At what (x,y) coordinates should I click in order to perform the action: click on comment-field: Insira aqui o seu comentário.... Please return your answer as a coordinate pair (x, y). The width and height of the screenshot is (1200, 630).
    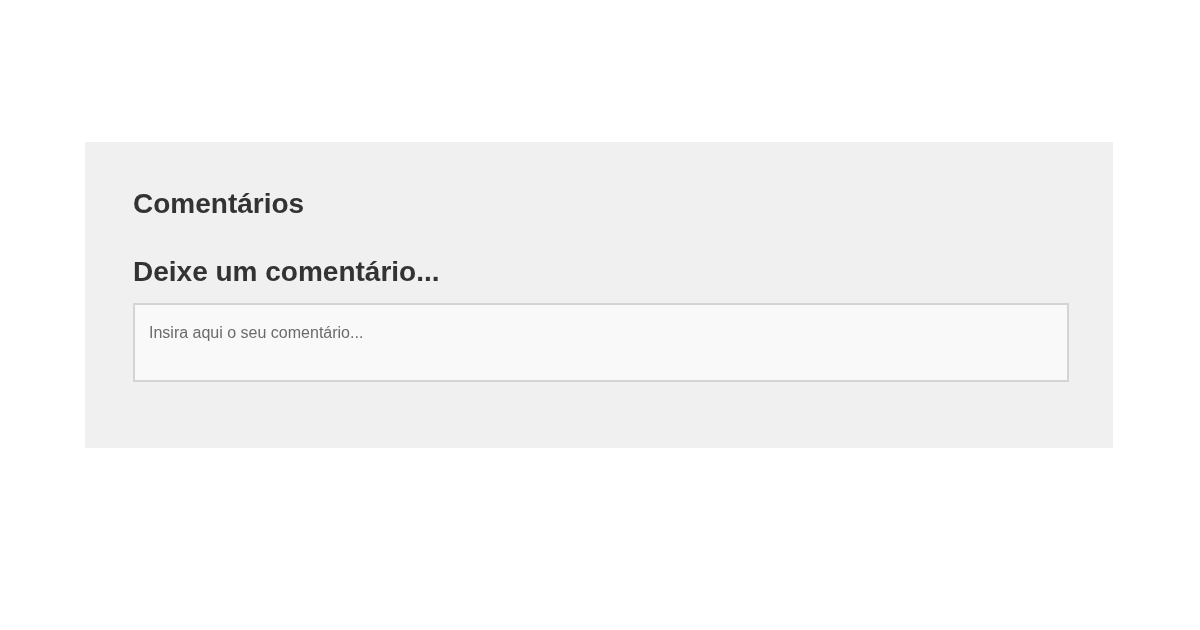
    Looking at the image, I should click on (601, 342).